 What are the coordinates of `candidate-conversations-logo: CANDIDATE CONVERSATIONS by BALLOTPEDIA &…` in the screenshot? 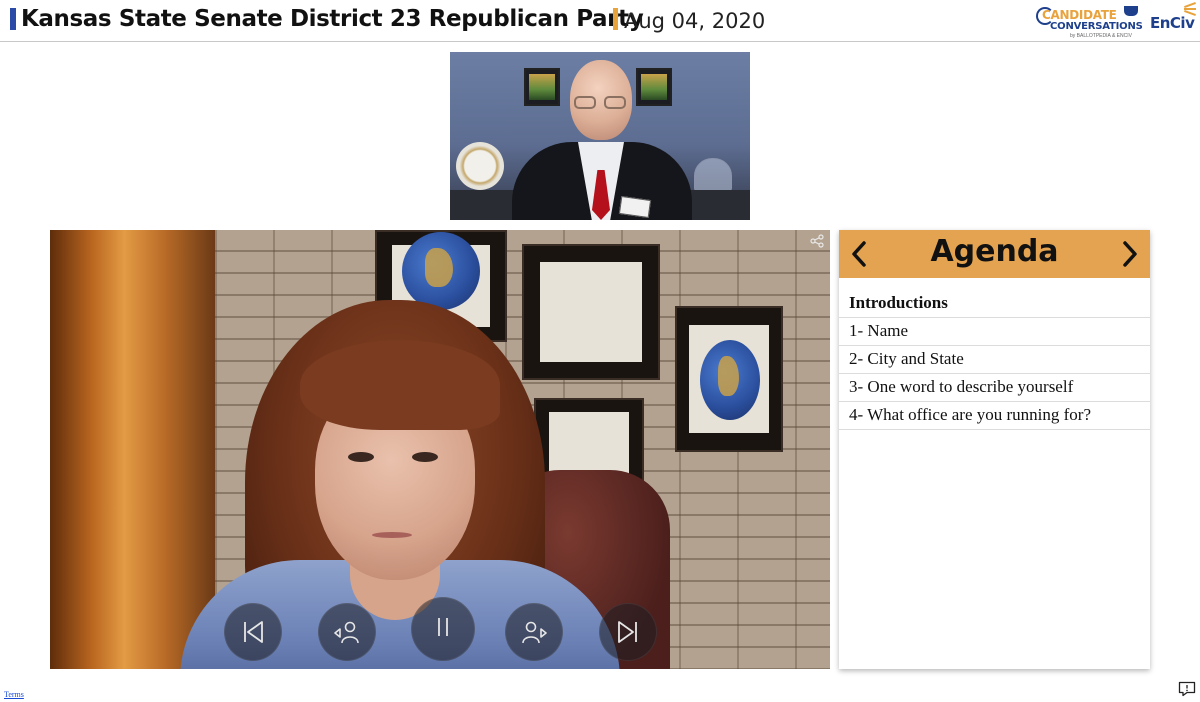 It's located at (1090, 22).